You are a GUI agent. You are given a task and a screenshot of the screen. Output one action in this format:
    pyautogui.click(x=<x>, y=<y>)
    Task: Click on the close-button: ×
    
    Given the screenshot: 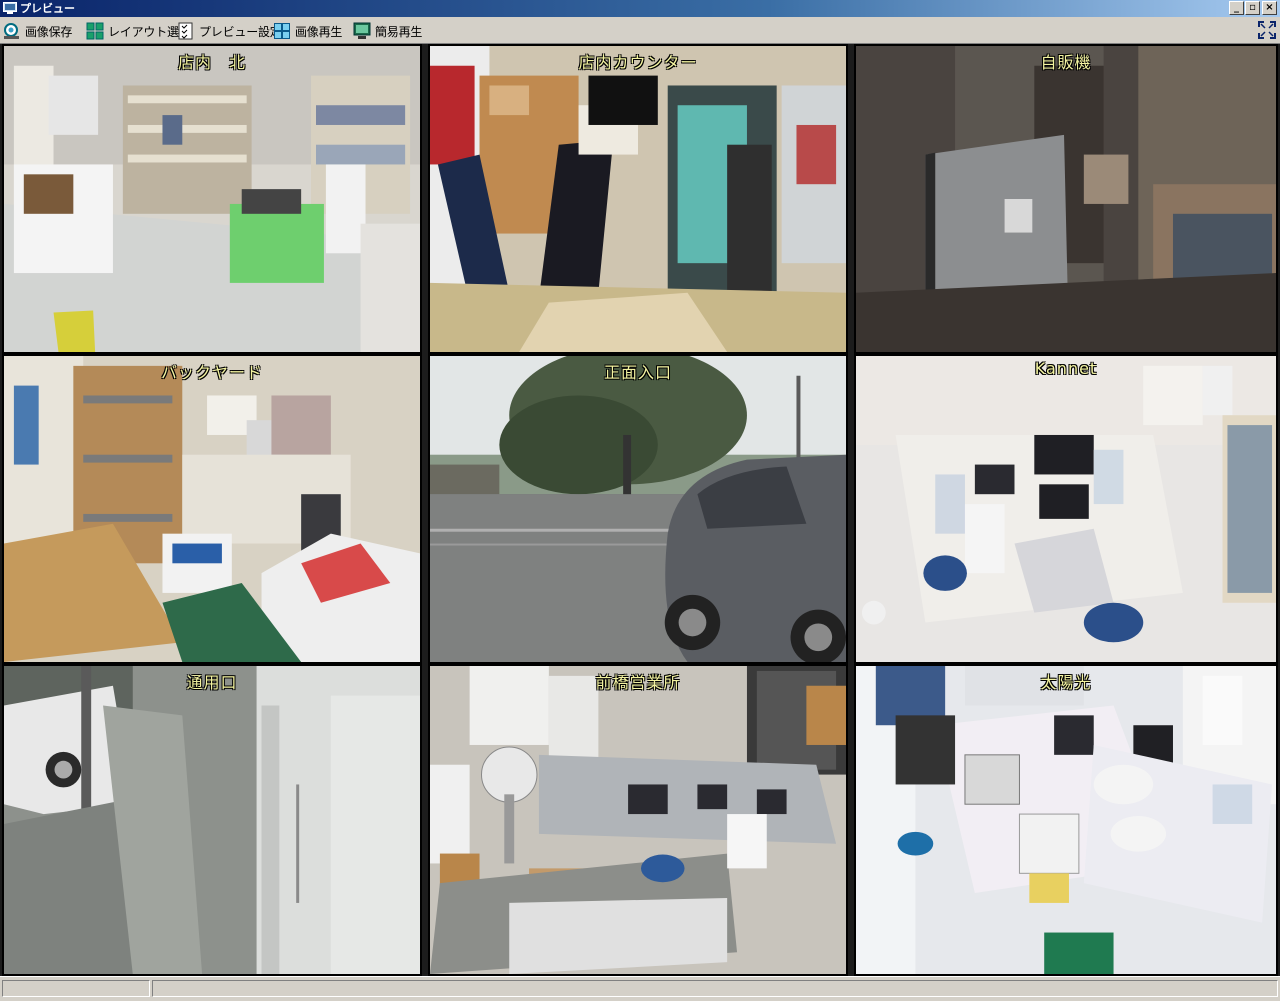 What is the action you would take?
    pyautogui.click(x=1269, y=8)
    